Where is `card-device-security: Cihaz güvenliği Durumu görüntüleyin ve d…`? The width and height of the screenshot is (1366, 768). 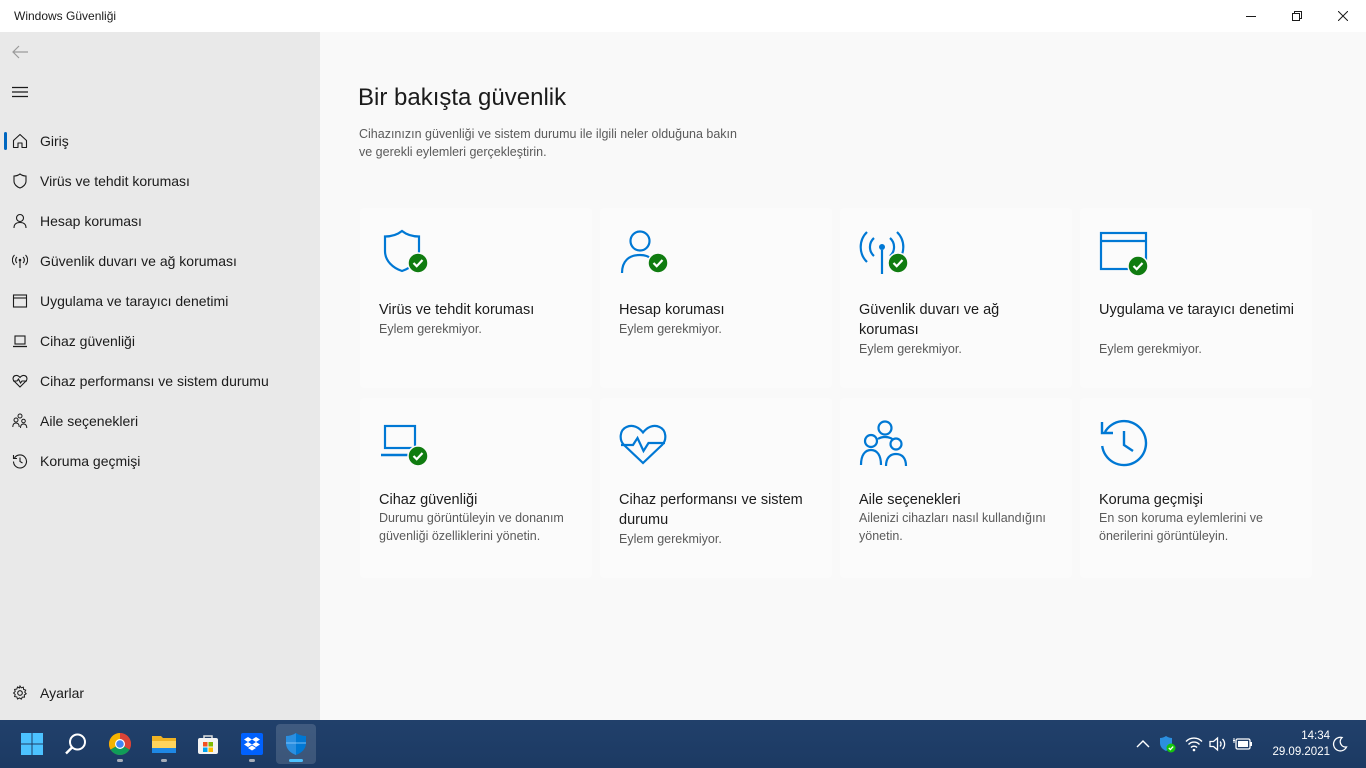 card-device-security: Cihaz güvenliği Durumu görüntüleyin ve d… is located at coordinates (476, 488).